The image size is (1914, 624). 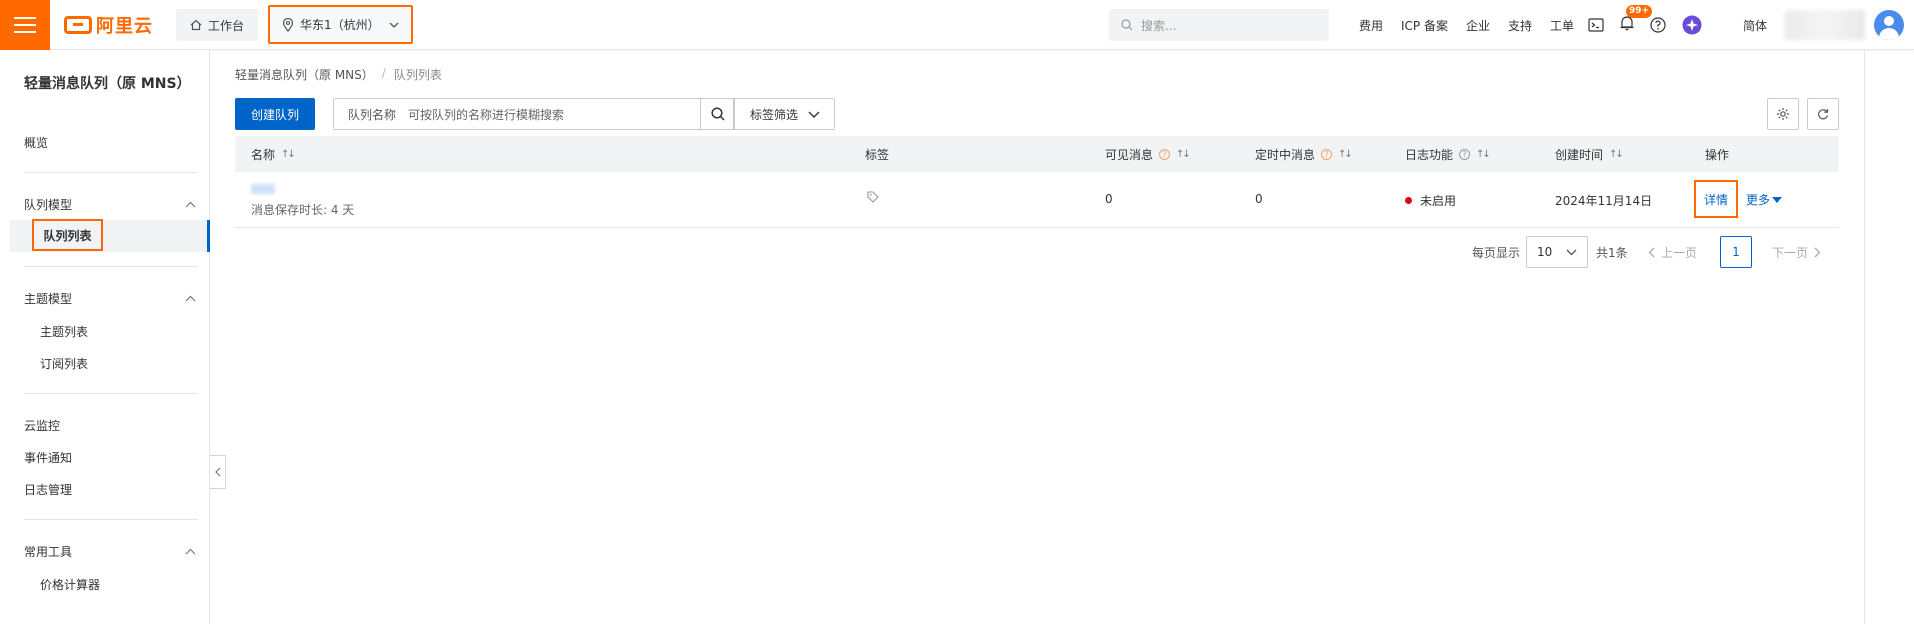 I want to click on sidebar-product-title: 轻量消息队列（原 MNS）, so click(x=107, y=84).